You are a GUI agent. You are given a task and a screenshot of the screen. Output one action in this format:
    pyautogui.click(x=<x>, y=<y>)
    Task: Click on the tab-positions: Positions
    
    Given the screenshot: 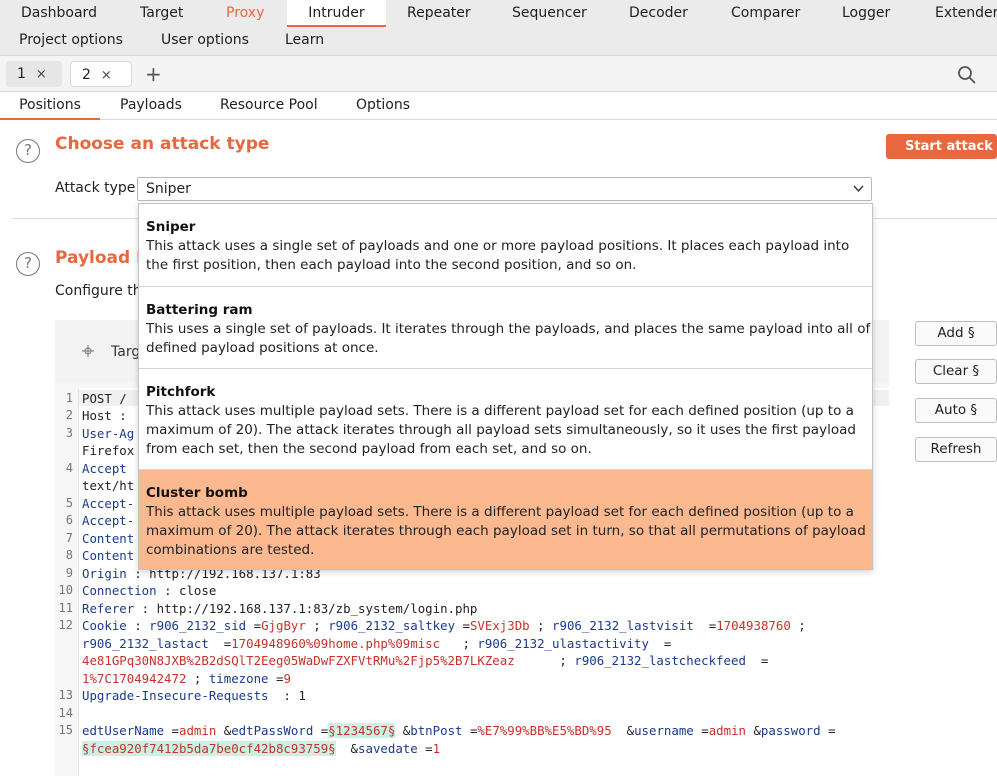 What is the action you would take?
    pyautogui.click(x=50, y=106)
    